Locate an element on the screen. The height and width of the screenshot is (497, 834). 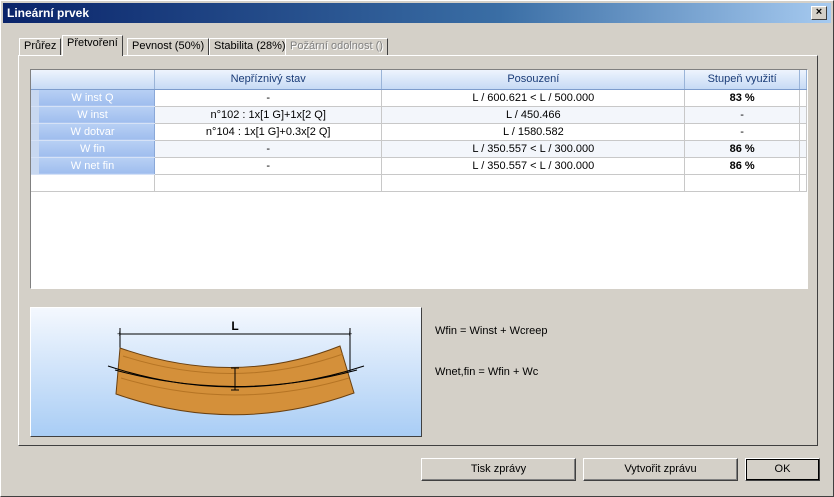
span-left-mark: + is located at coordinates (119, 334).